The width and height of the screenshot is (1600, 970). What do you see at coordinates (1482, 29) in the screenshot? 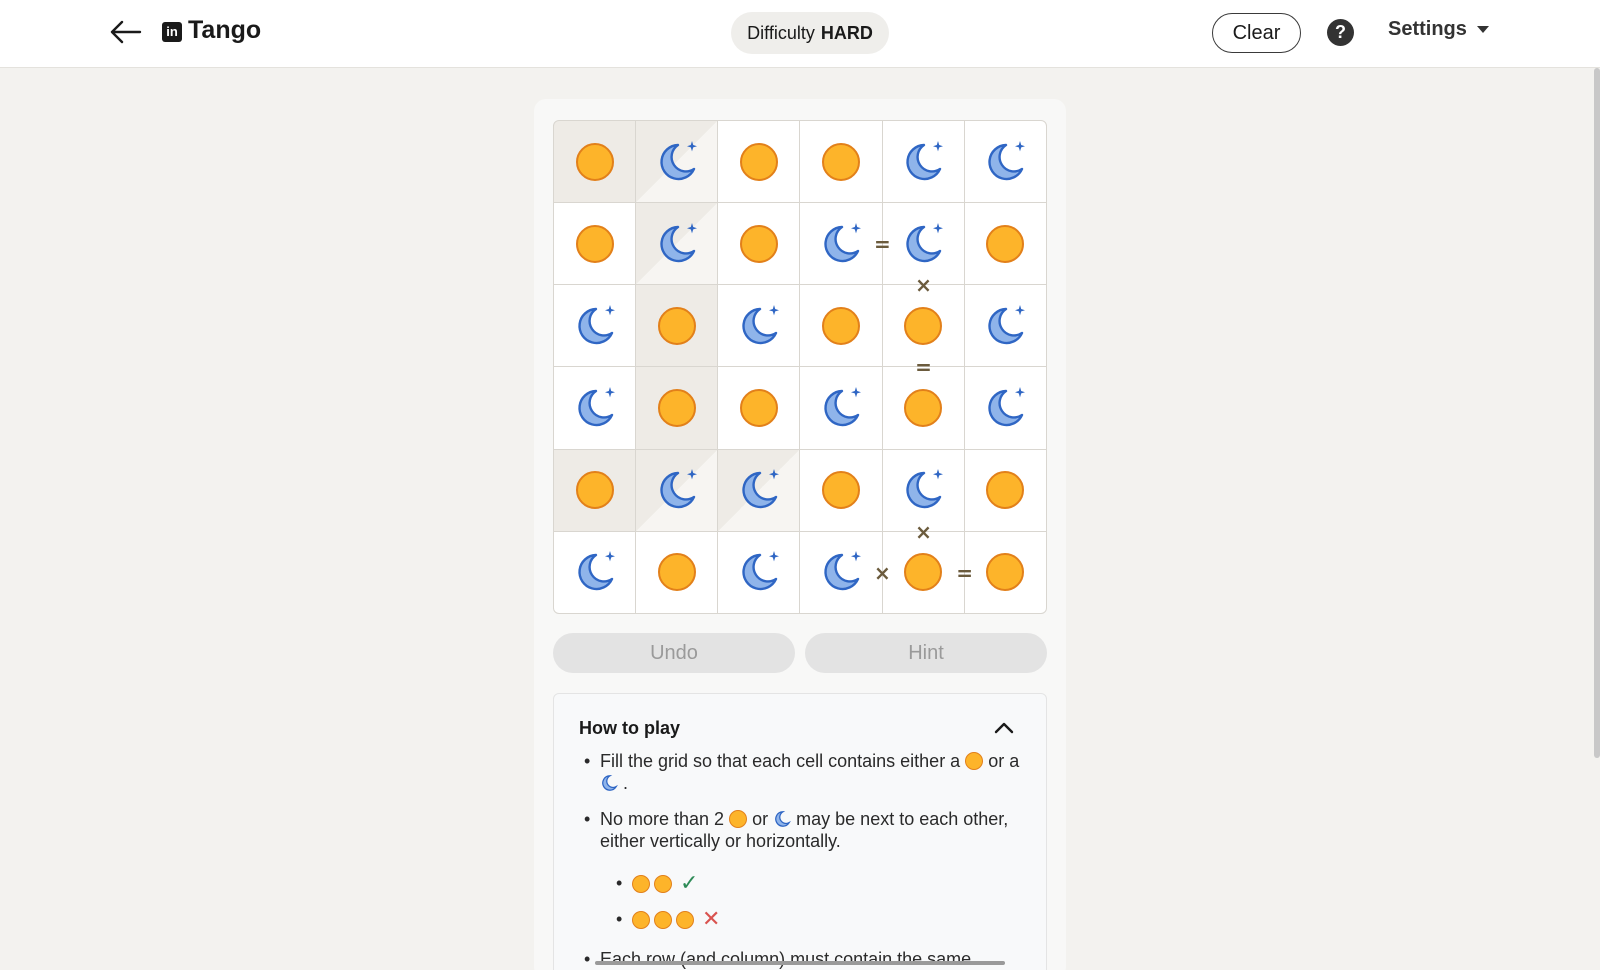
I see `caret-down-icon` at bounding box center [1482, 29].